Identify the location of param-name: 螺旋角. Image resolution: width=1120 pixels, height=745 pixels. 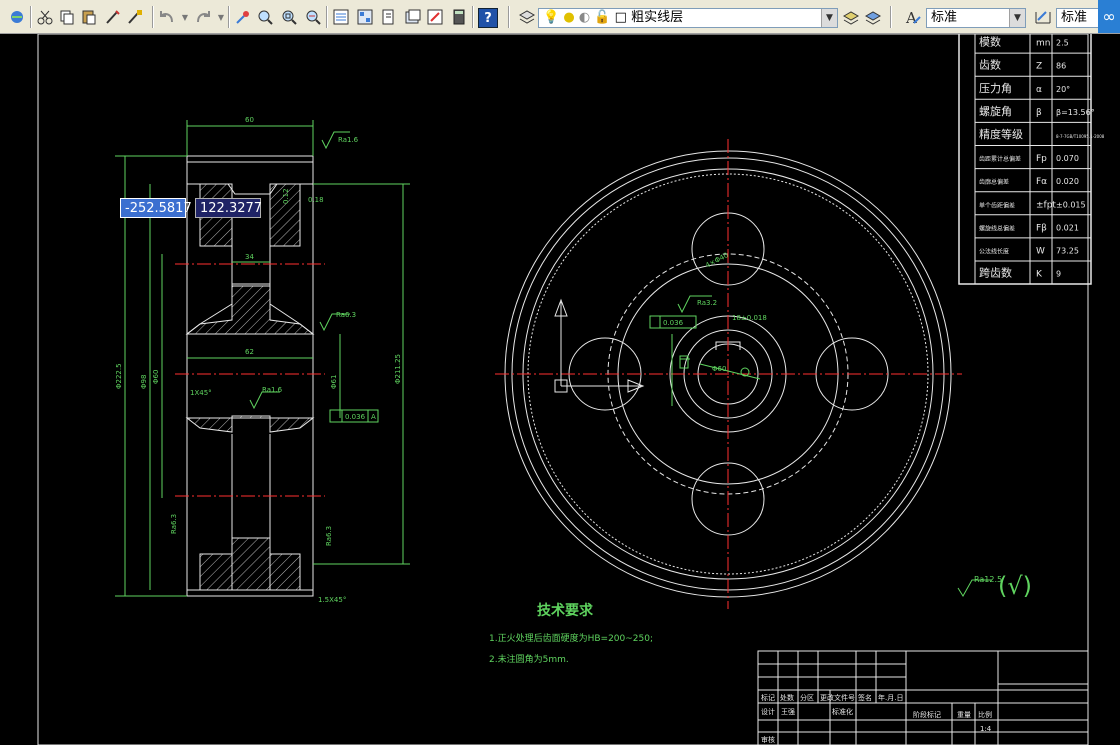
(995, 111).